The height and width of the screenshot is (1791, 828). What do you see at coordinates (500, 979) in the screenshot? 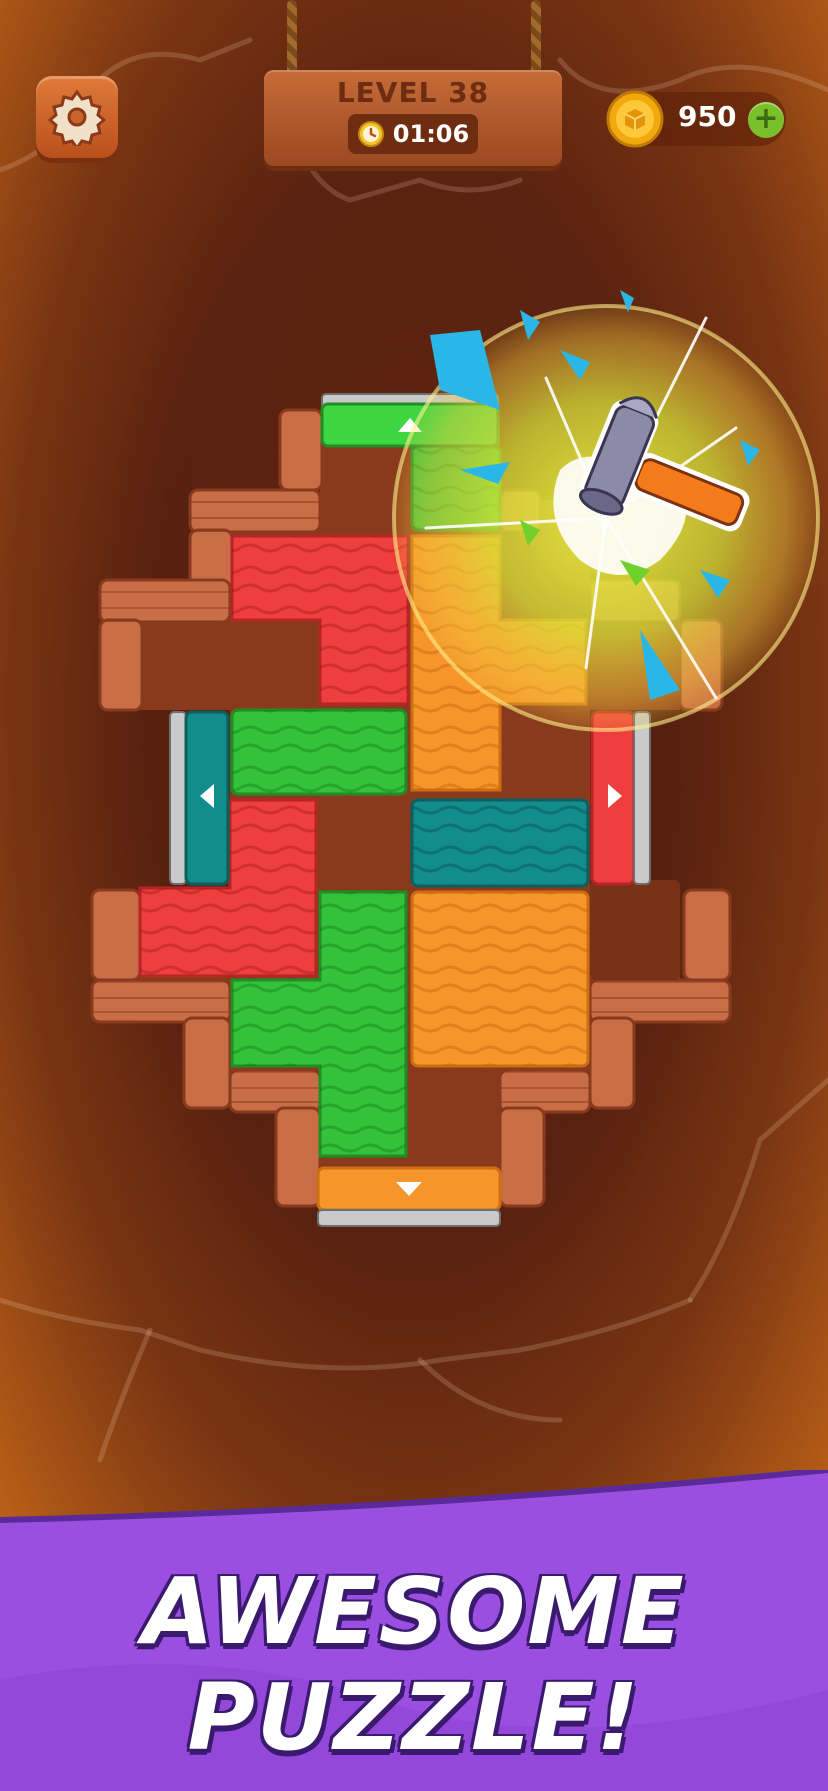
I see `orange-block-bottom` at bounding box center [500, 979].